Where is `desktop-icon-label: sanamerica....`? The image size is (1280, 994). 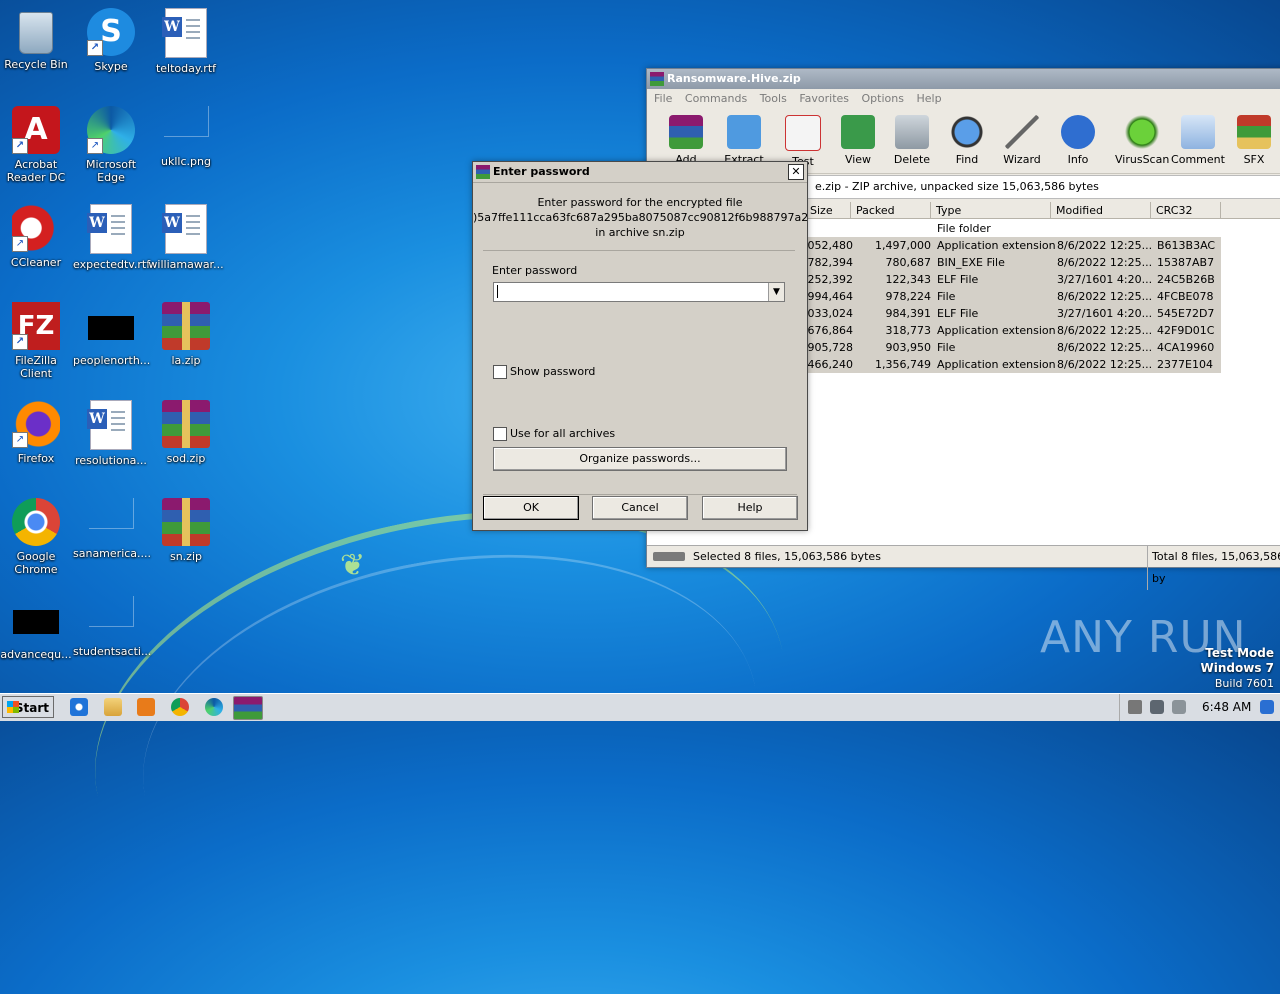
desktop-icon-label: sanamerica.... is located at coordinates (112, 553).